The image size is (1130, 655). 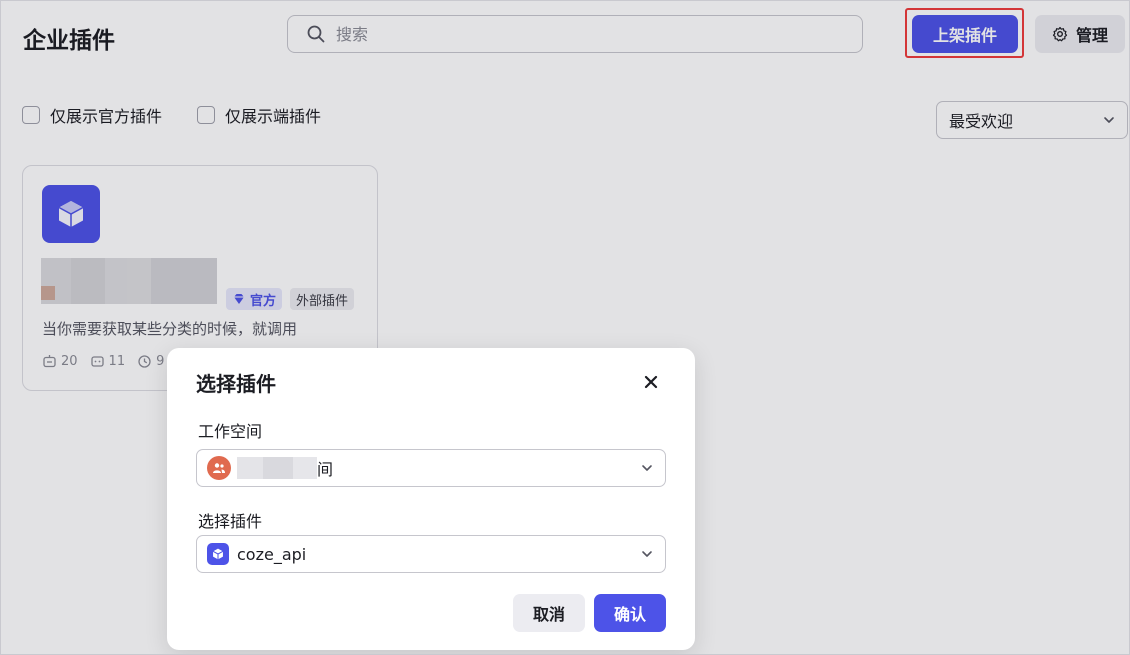 I want to click on workspace-select: 间, so click(x=431, y=468).